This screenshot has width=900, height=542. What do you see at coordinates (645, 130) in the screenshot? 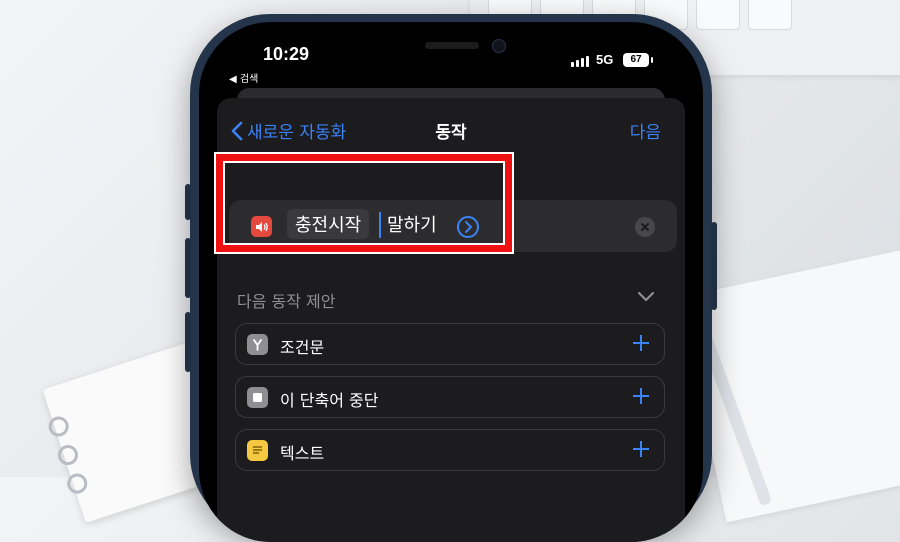
I see `next-button: 다음` at bounding box center [645, 130].